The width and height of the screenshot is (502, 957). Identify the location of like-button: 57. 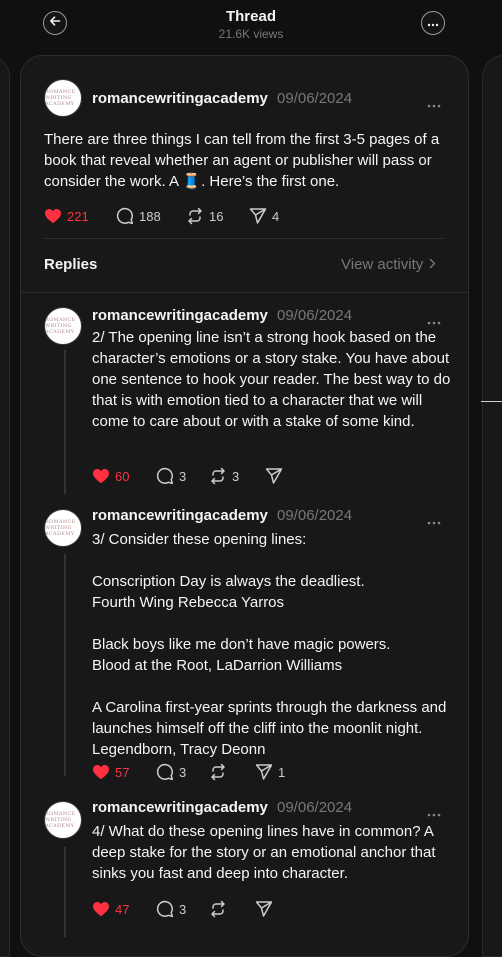
(110, 772).